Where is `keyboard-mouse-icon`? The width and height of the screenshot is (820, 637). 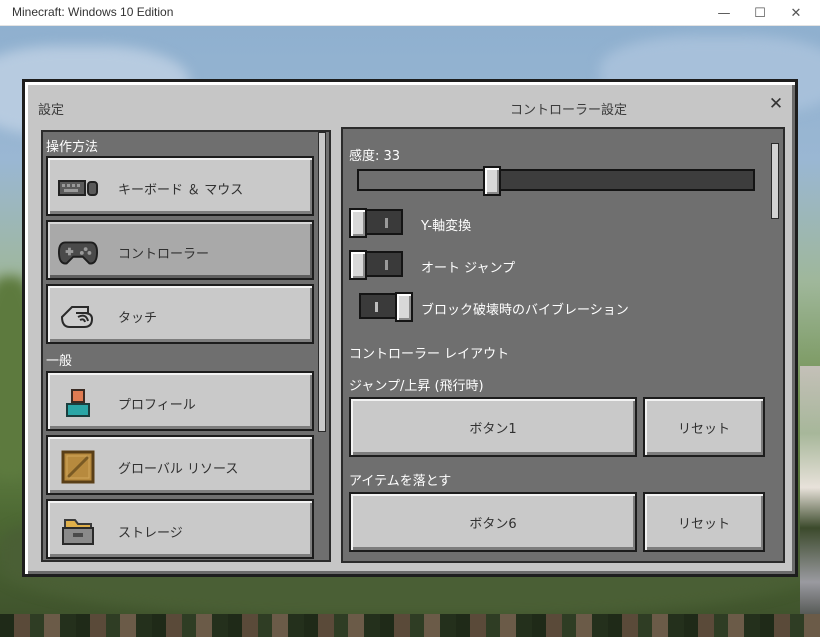 keyboard-mouse-icon is located at coordinates (78, 188).